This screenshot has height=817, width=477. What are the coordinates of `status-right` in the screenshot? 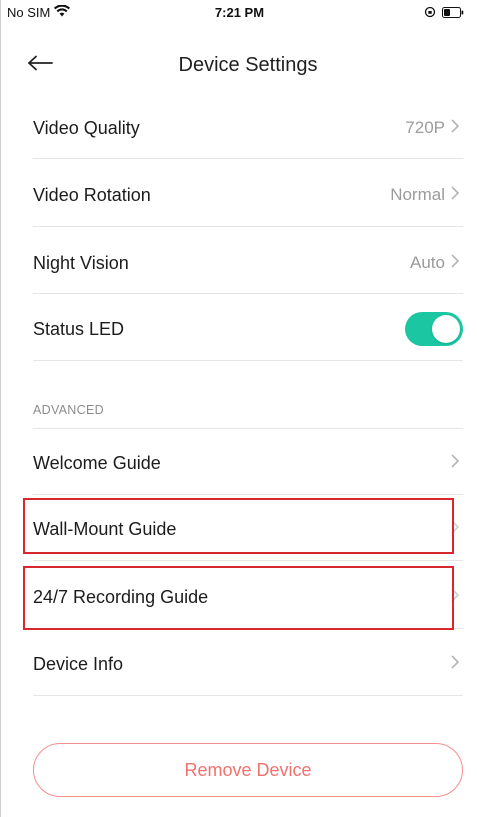 It's located at (444, 13).